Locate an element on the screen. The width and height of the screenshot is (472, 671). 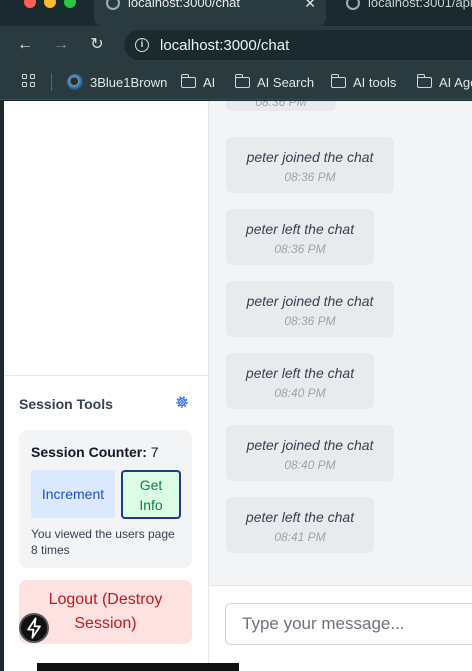
chat-message: 08:36 PM is located at coordinates (281, 106).